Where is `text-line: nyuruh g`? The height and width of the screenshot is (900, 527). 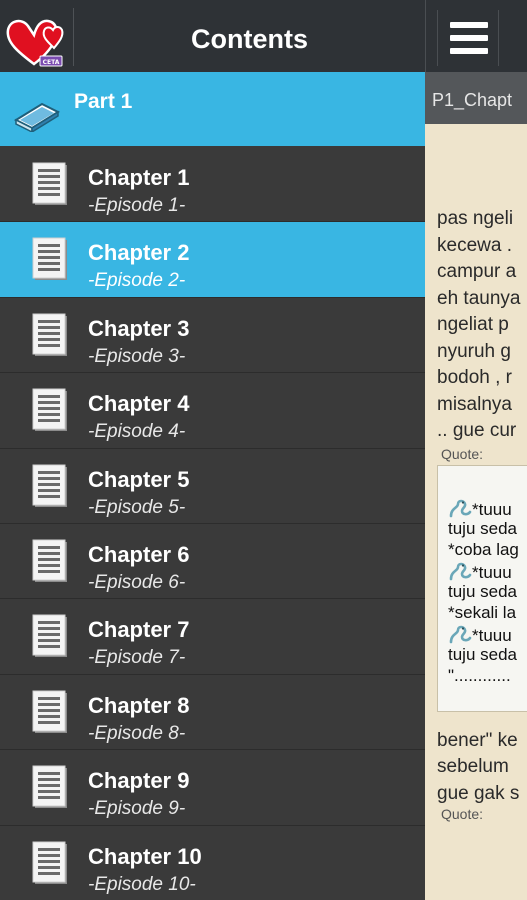 text-line: nyuruh g is located at coordinates (474, 351).